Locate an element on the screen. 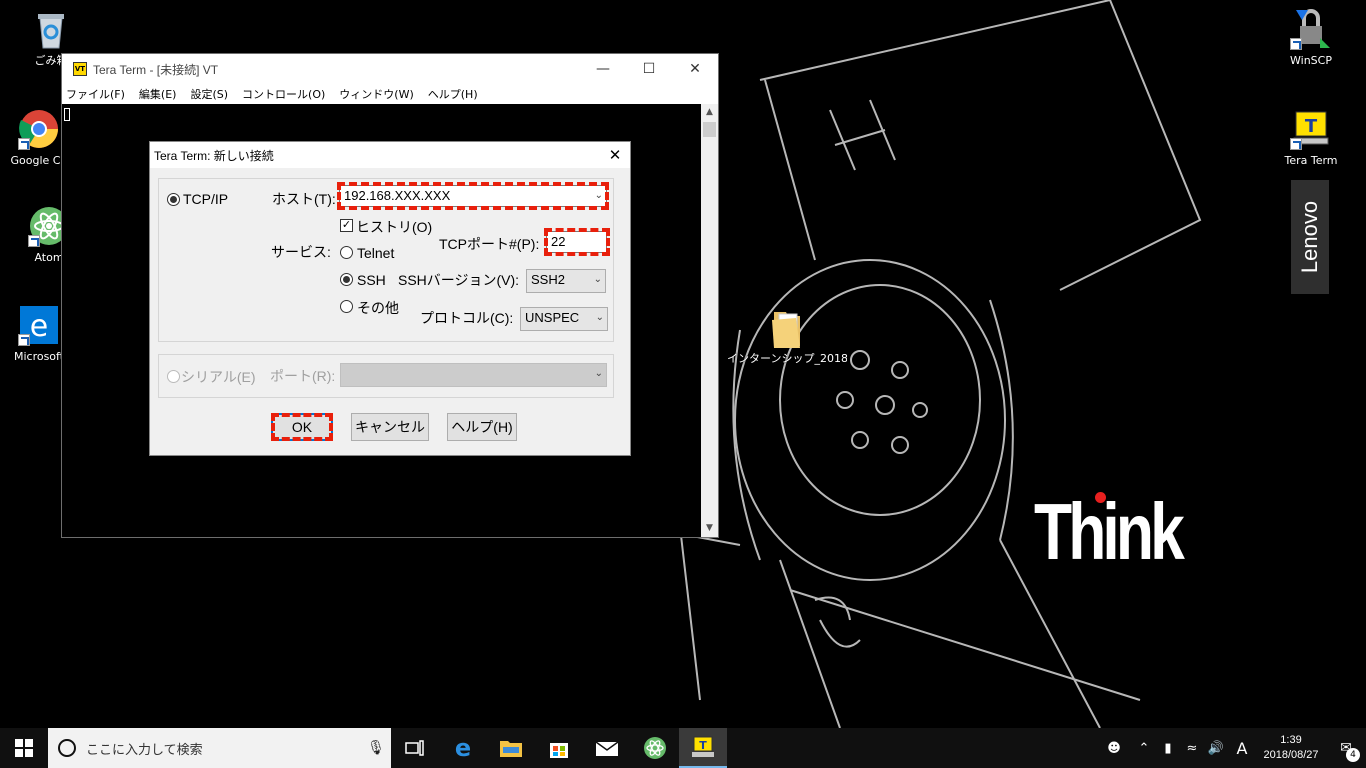 The width and height of the screenshot is (1366, 768). notification-center-icon: ✉ 4 is located at coordinates (1346, 751).